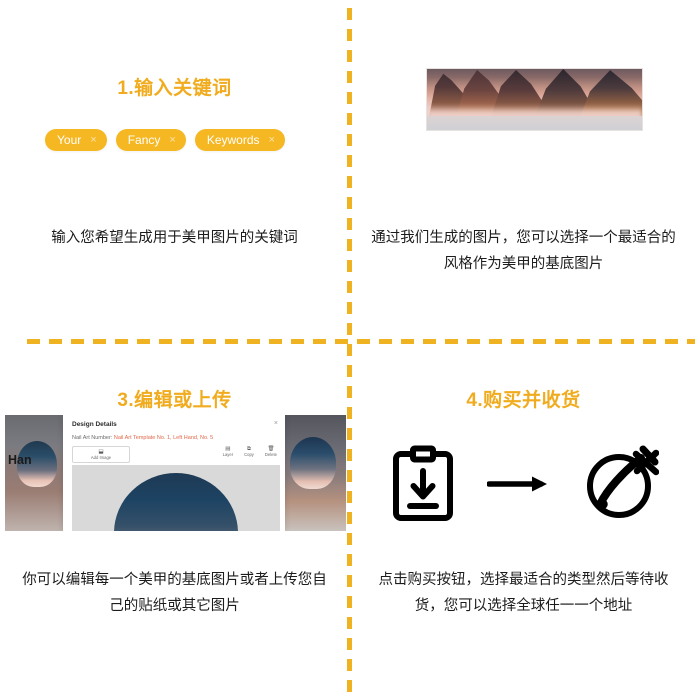  Describe the element at coordinates (523, 593) in the screenshot. I see `section-4-description: 点击购买按钮，选择最适合的类型然后等待收货，您可以选择全球任一一个地址` at that location.